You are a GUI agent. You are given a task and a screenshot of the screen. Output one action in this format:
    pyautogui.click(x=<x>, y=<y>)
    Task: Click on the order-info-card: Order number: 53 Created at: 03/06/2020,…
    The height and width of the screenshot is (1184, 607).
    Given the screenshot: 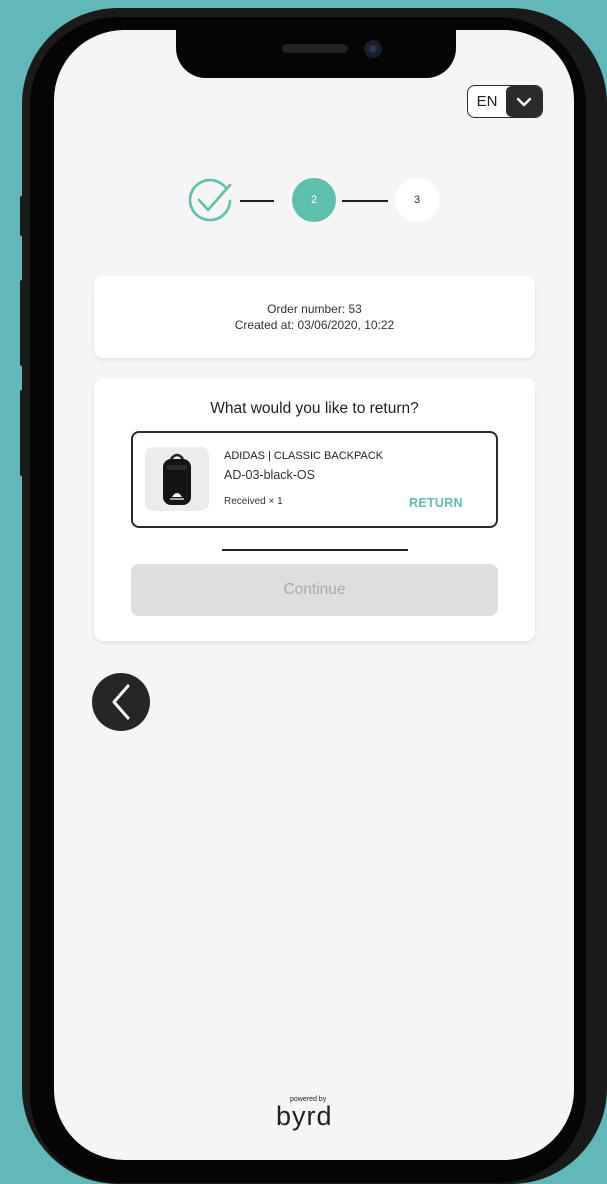 What is the action you would take?
    pyautogui.click(x=314, y=317)
    